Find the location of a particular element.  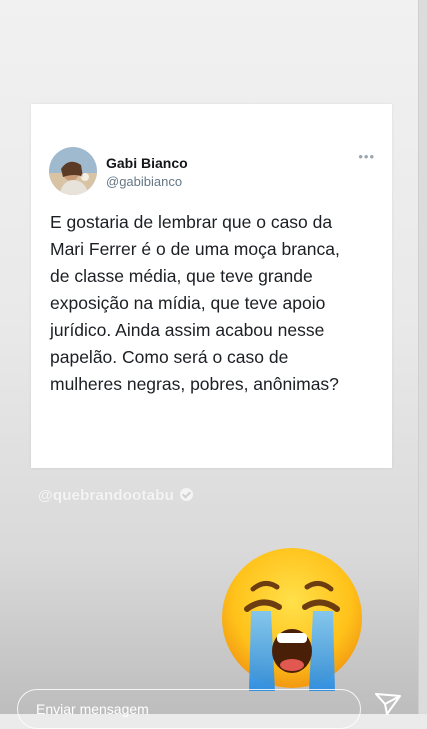

mention-sticker: @quebrandootabu is located at coordinates (116, 495).